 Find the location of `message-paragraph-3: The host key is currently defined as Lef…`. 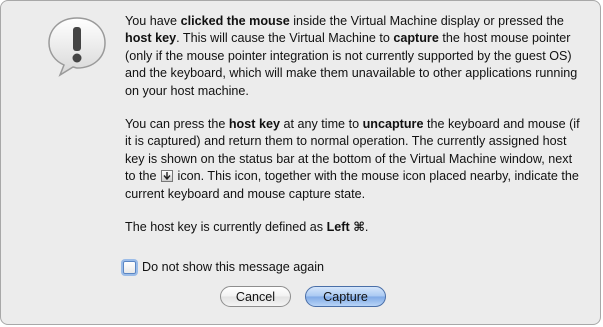

message-paragraph-3: The host key is currently defined as Lef… is located at coordinates (354, 227).